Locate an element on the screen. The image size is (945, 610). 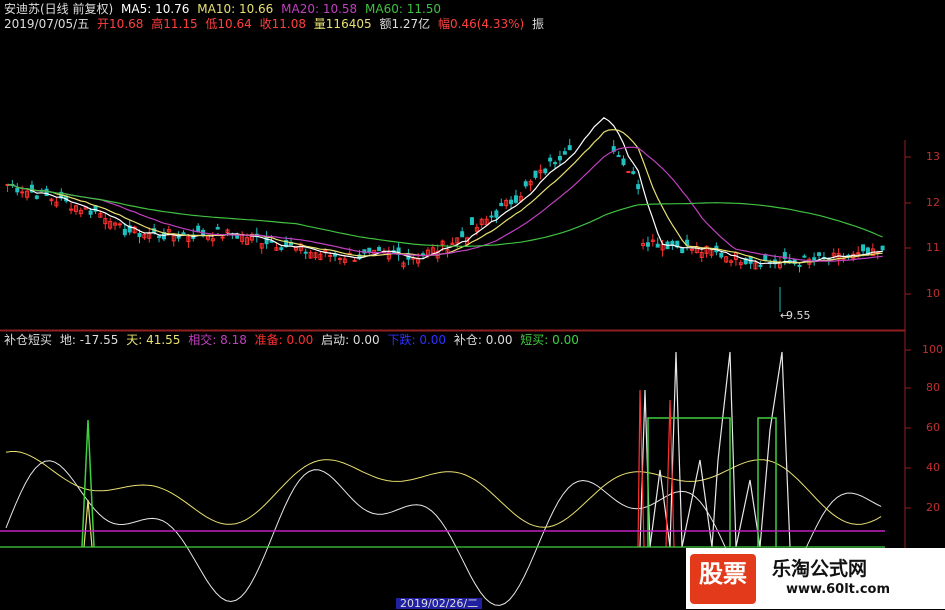
price-axis-12: 12 is located at coordinates (933, 202).